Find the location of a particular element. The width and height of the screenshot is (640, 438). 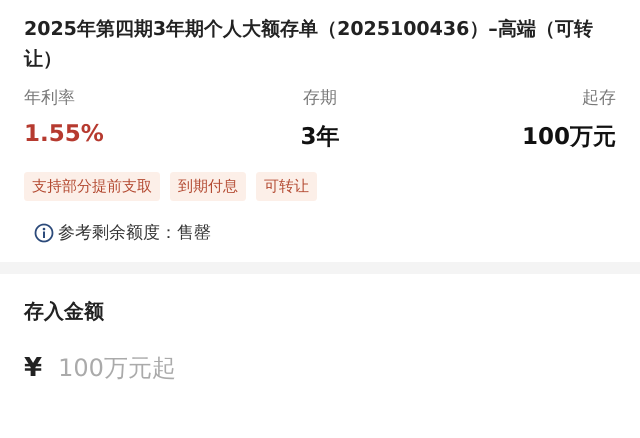

stat-value: 1.55% is located at coordinates (64, 134).